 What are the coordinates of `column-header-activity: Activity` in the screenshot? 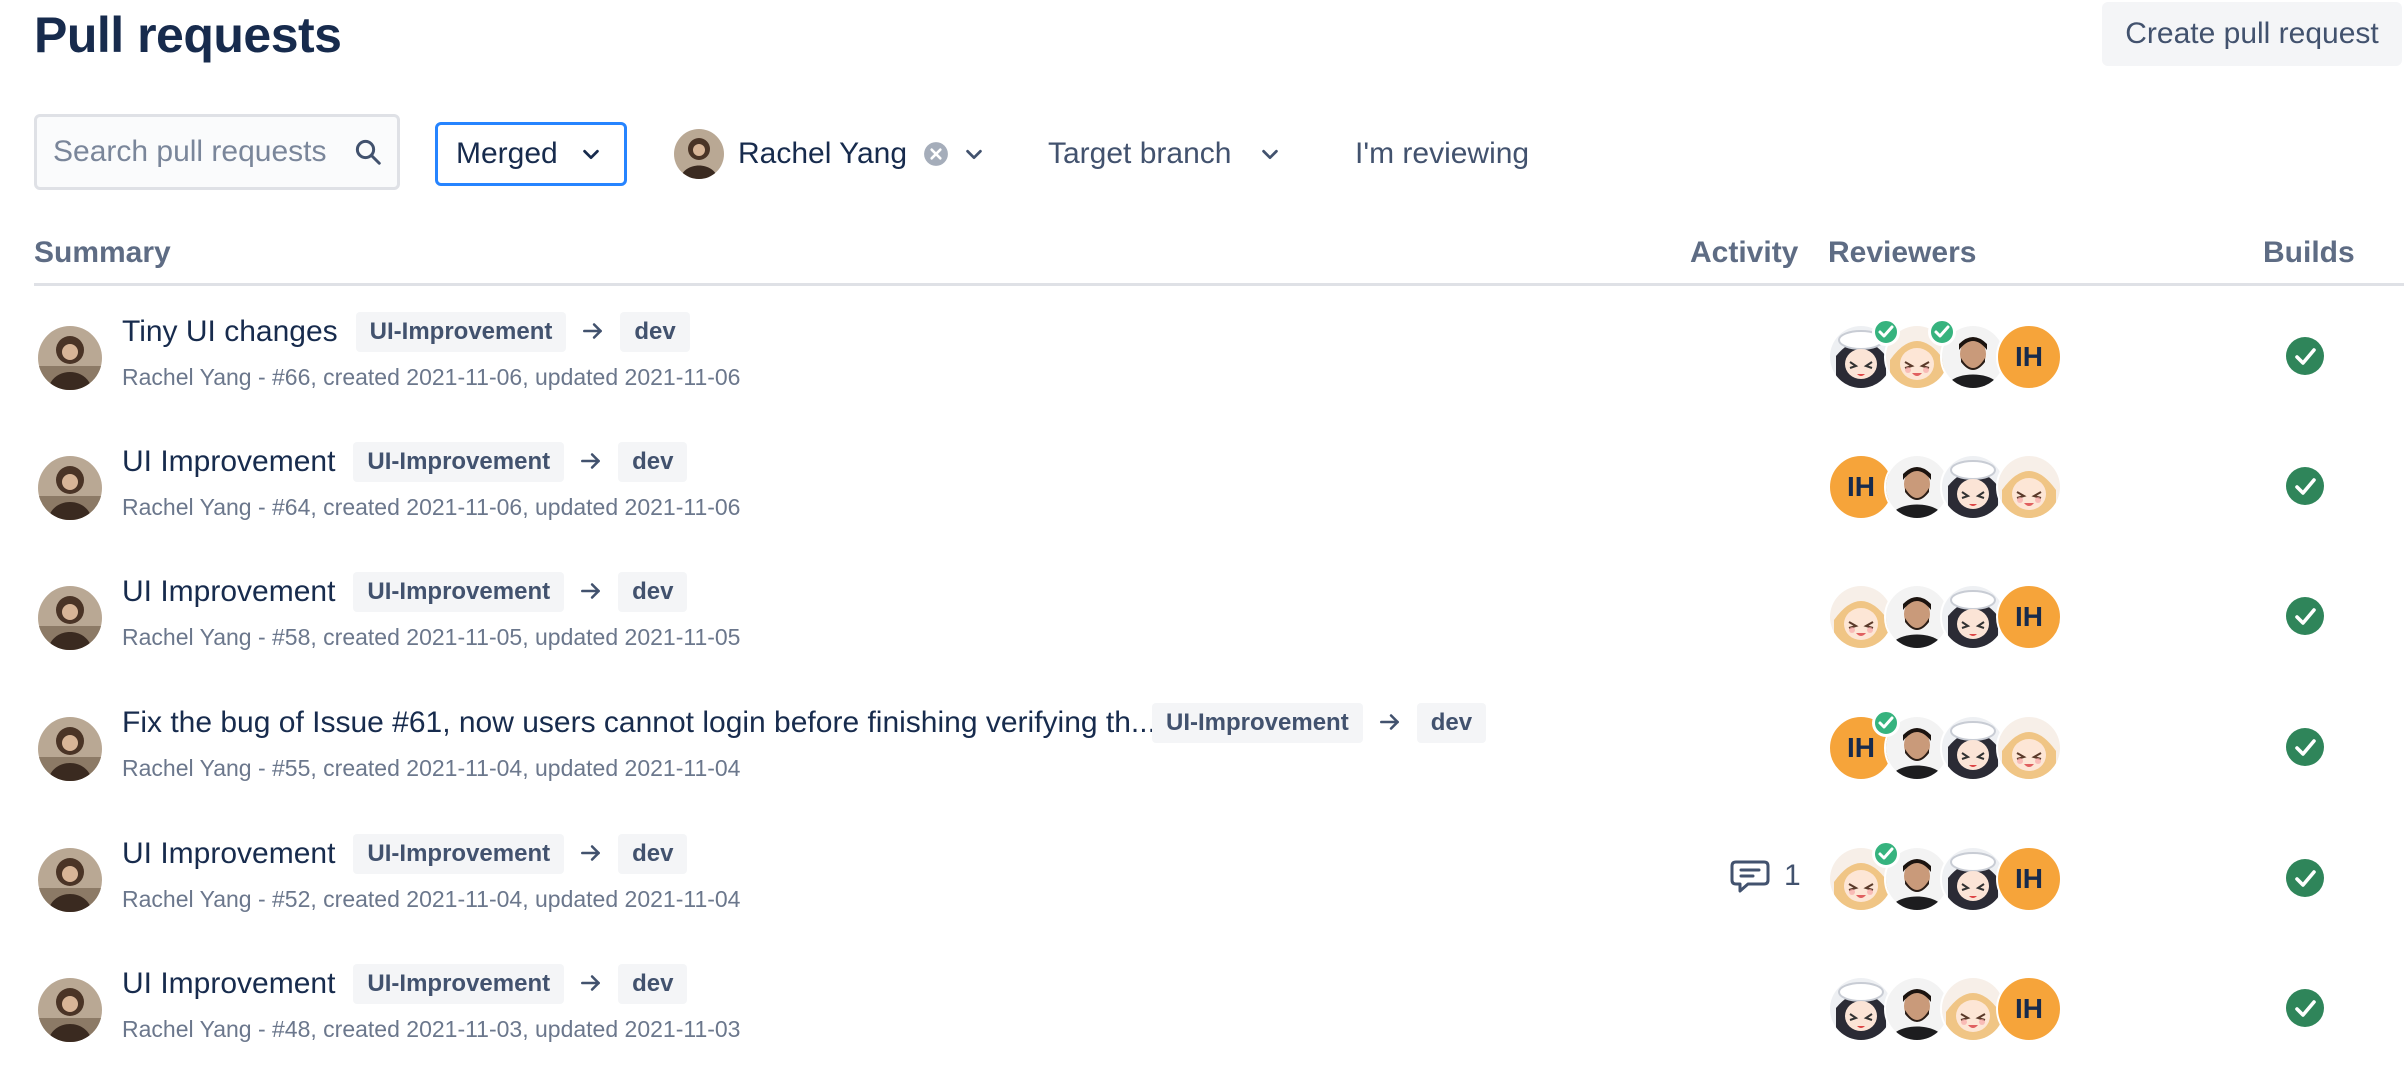 It's located at (1744, 252).